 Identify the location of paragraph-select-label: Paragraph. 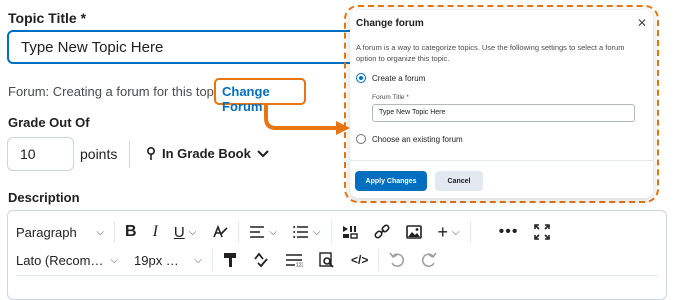
(46, 232).